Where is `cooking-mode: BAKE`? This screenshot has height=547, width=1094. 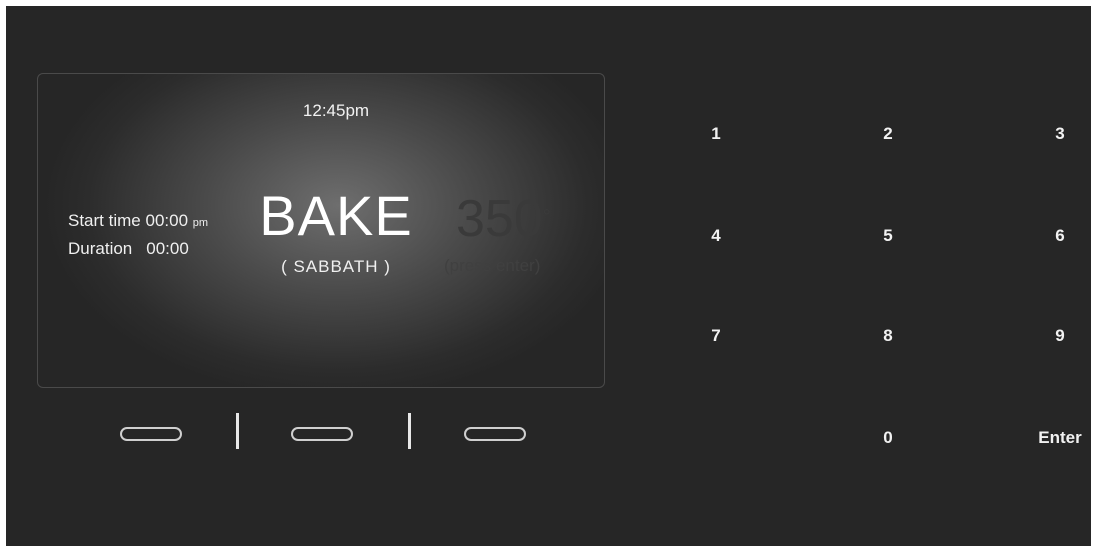 cooking-mode: BAKE is located at coordinates (336, 215).